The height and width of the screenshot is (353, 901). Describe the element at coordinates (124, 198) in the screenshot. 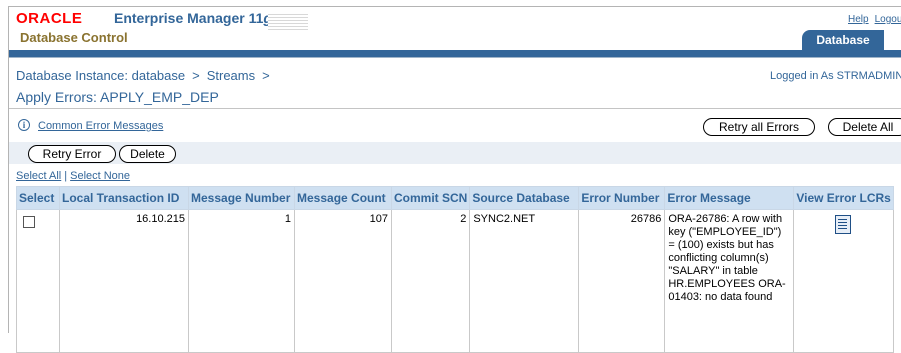

I see `column-header-transaction-id: Local Transaction ID` at that location.